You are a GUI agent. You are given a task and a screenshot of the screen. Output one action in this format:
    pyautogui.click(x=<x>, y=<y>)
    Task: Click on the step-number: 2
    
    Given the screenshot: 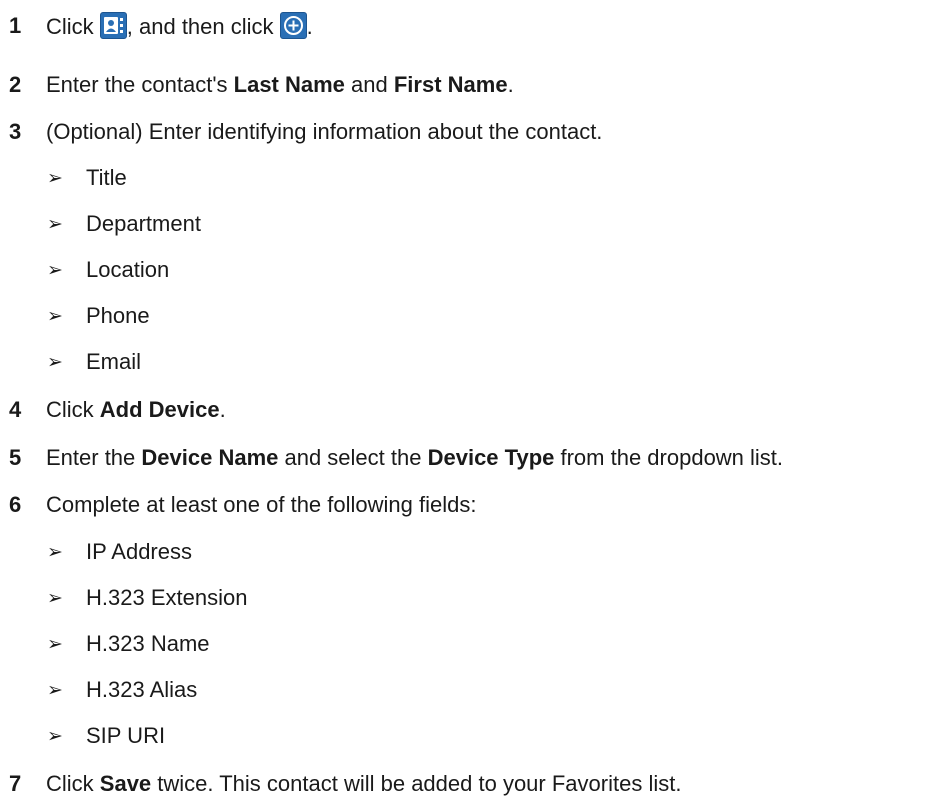 What is the action you would take?
    pyautogui.click(x=15, y=84)
    